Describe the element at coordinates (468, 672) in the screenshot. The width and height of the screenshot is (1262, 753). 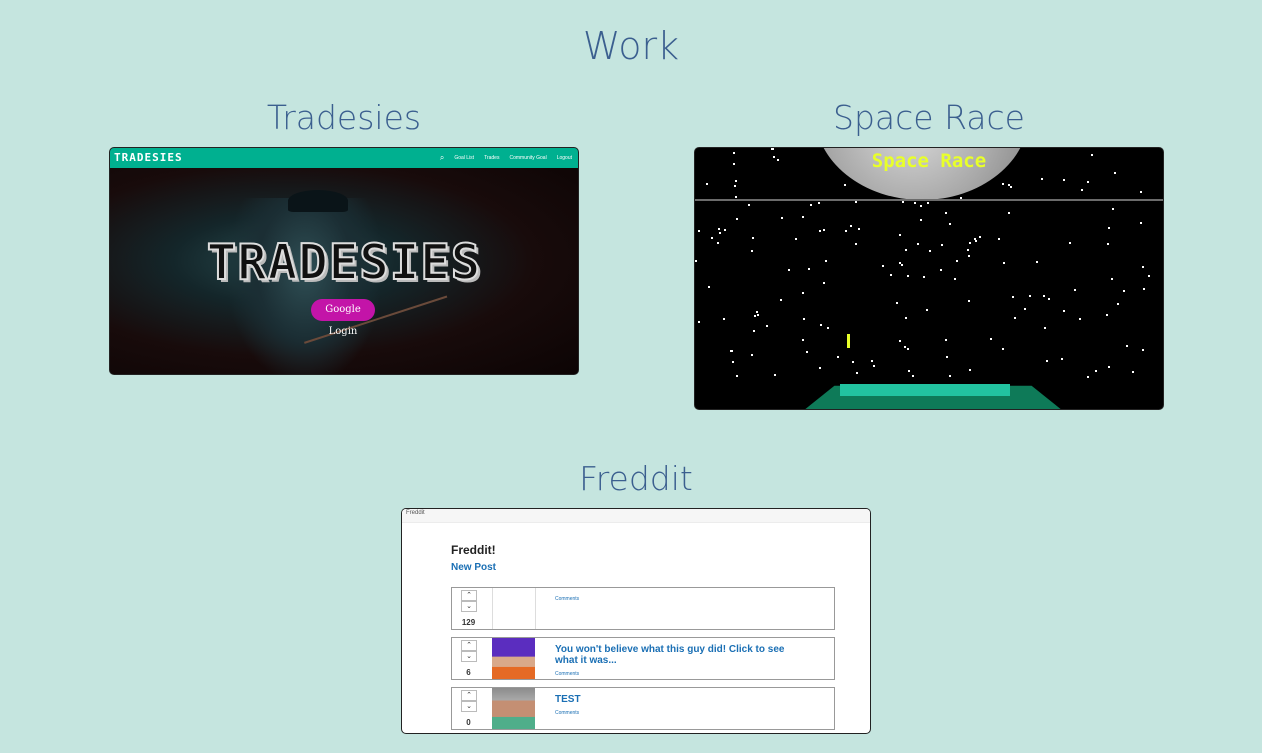
I see `post-score: 6` at that location.